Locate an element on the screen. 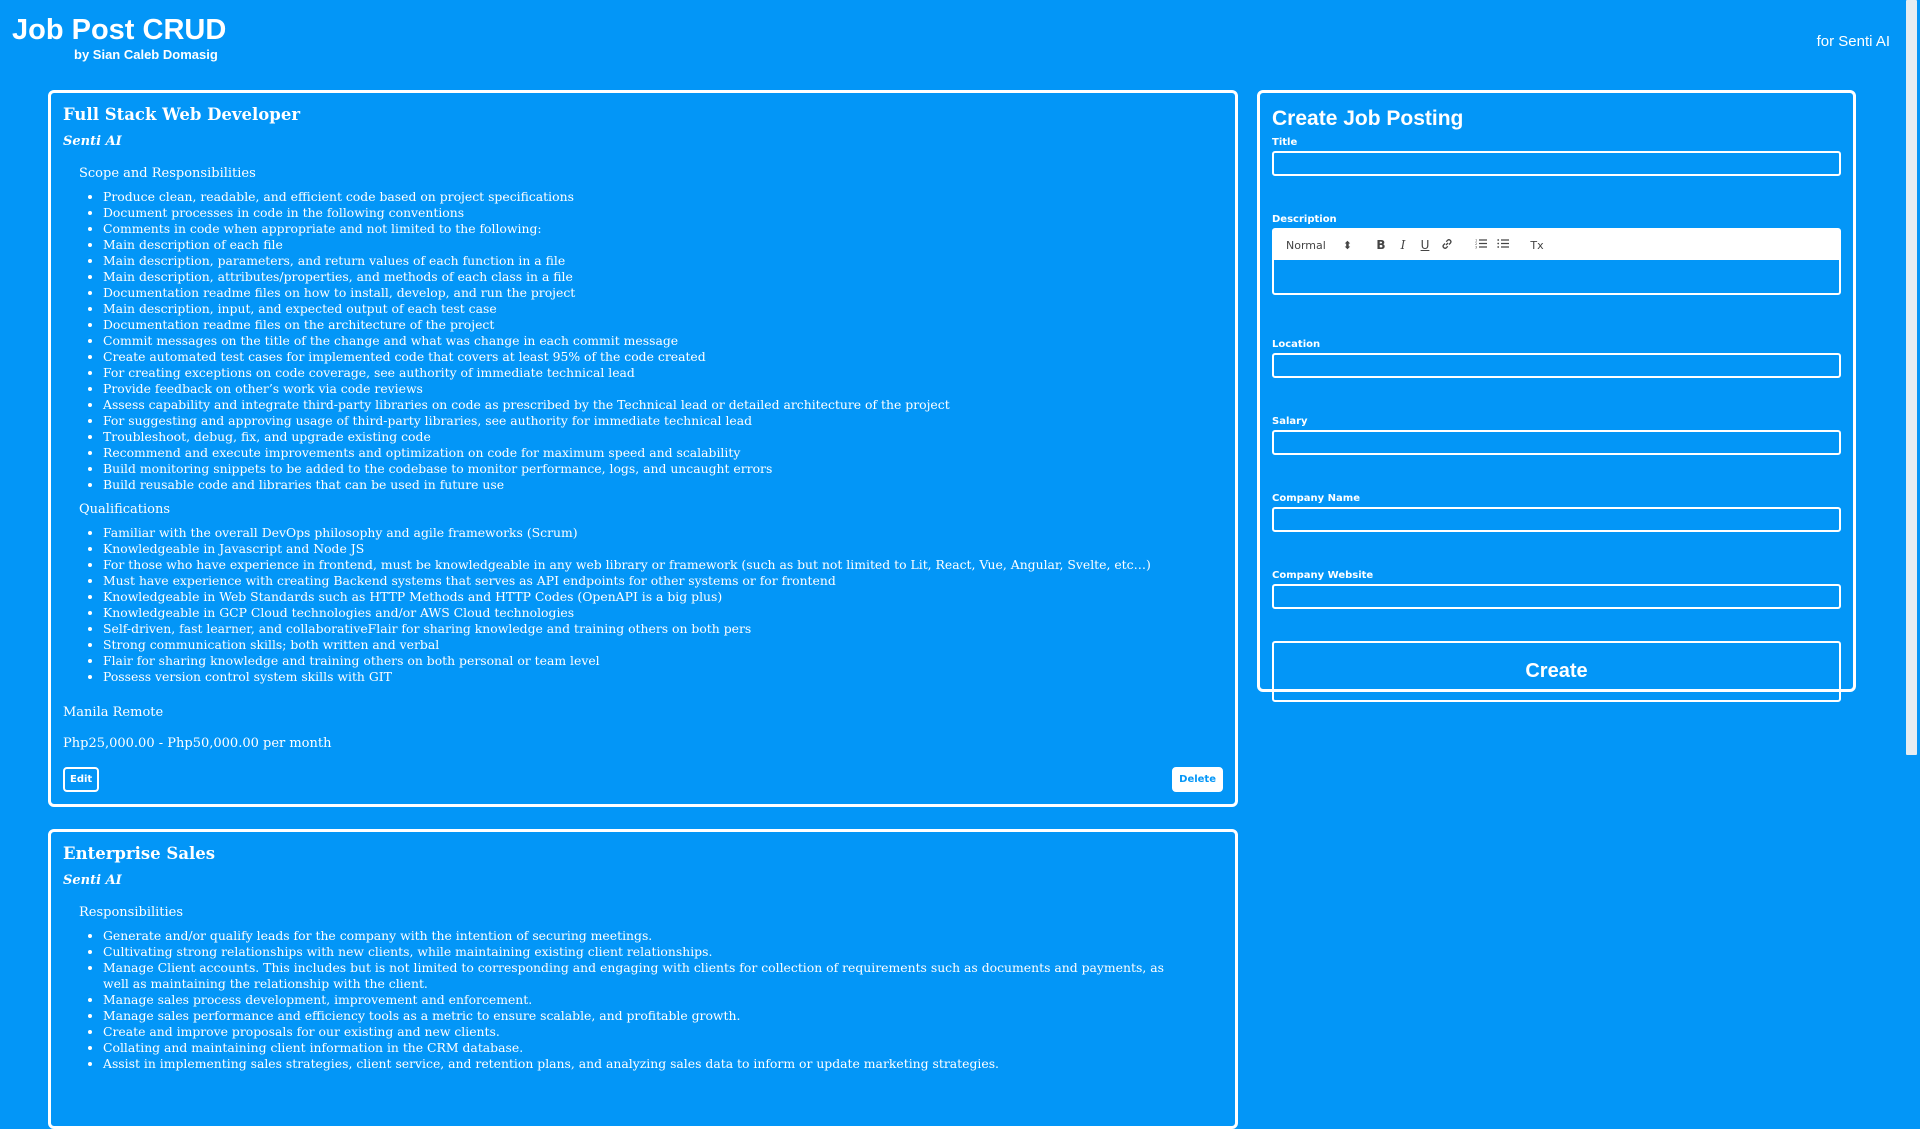  company-website-input is located at coordinates (1556, 596).